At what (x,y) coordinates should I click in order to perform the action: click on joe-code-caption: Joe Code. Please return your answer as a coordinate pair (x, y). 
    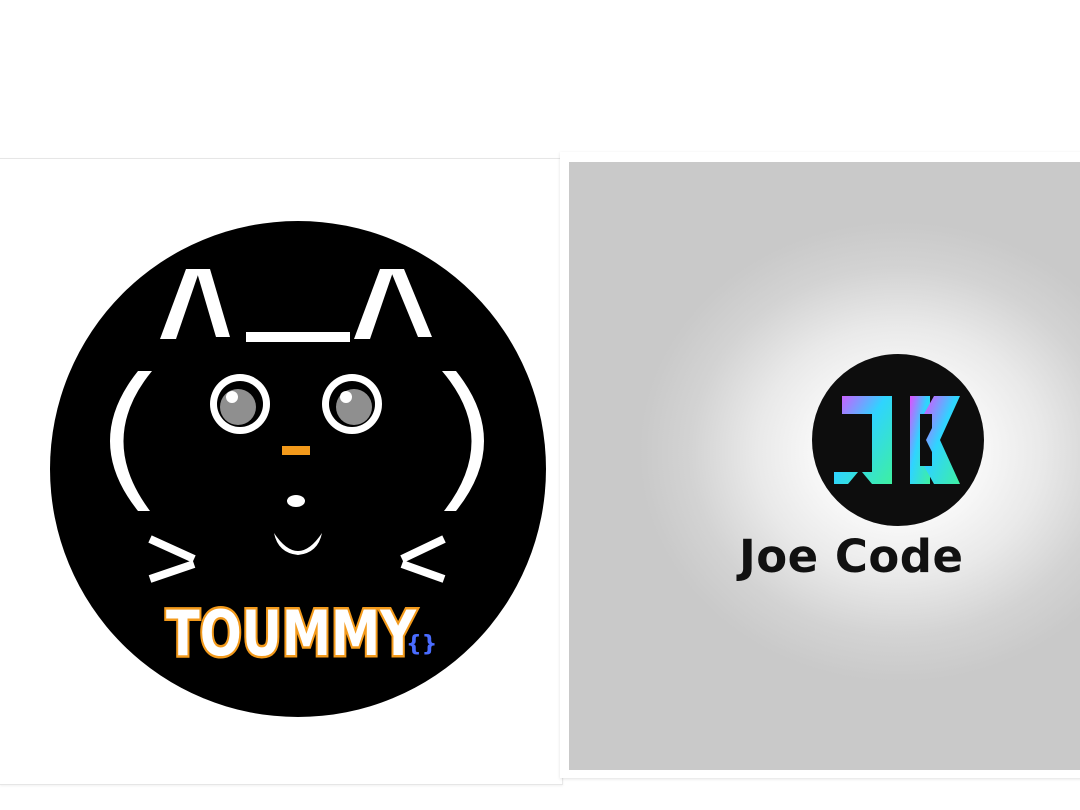
    Looking at the image, I should click on (851, 556).